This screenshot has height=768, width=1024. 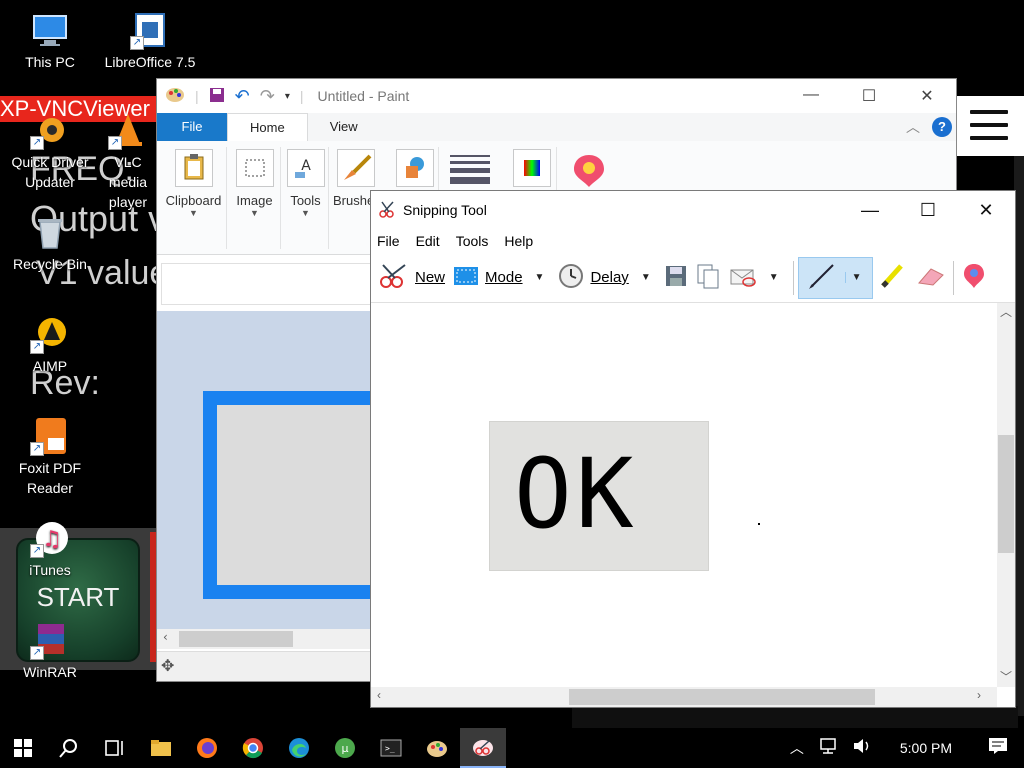 I want to click on captured-ok-text: OK, so click(x=576, y=494).